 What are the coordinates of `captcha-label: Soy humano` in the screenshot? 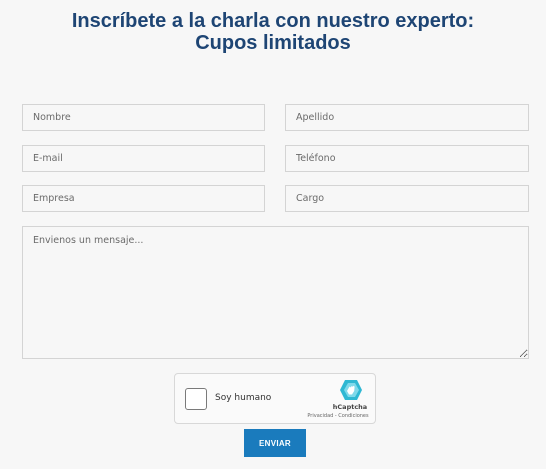 It's located at (243, 398).